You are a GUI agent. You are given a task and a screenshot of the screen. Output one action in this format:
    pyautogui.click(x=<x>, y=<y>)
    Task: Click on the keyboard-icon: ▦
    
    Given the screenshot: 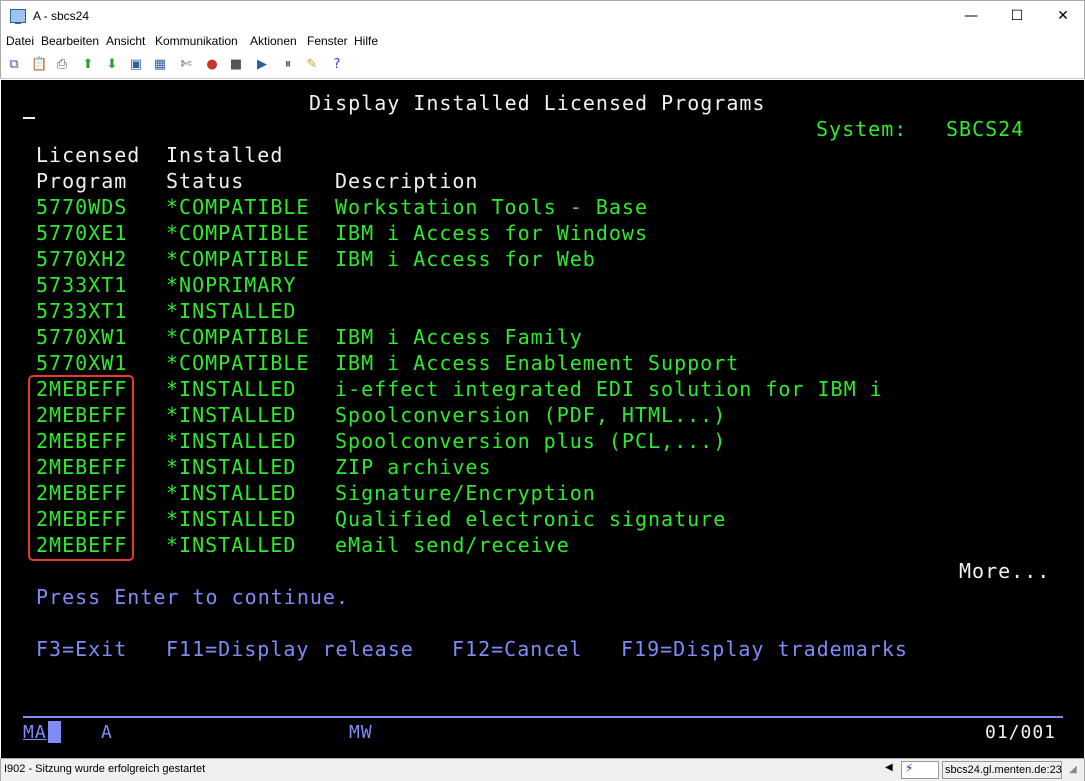 What is the action you would take?
    pyautogui.click(x=160, y=65)
    